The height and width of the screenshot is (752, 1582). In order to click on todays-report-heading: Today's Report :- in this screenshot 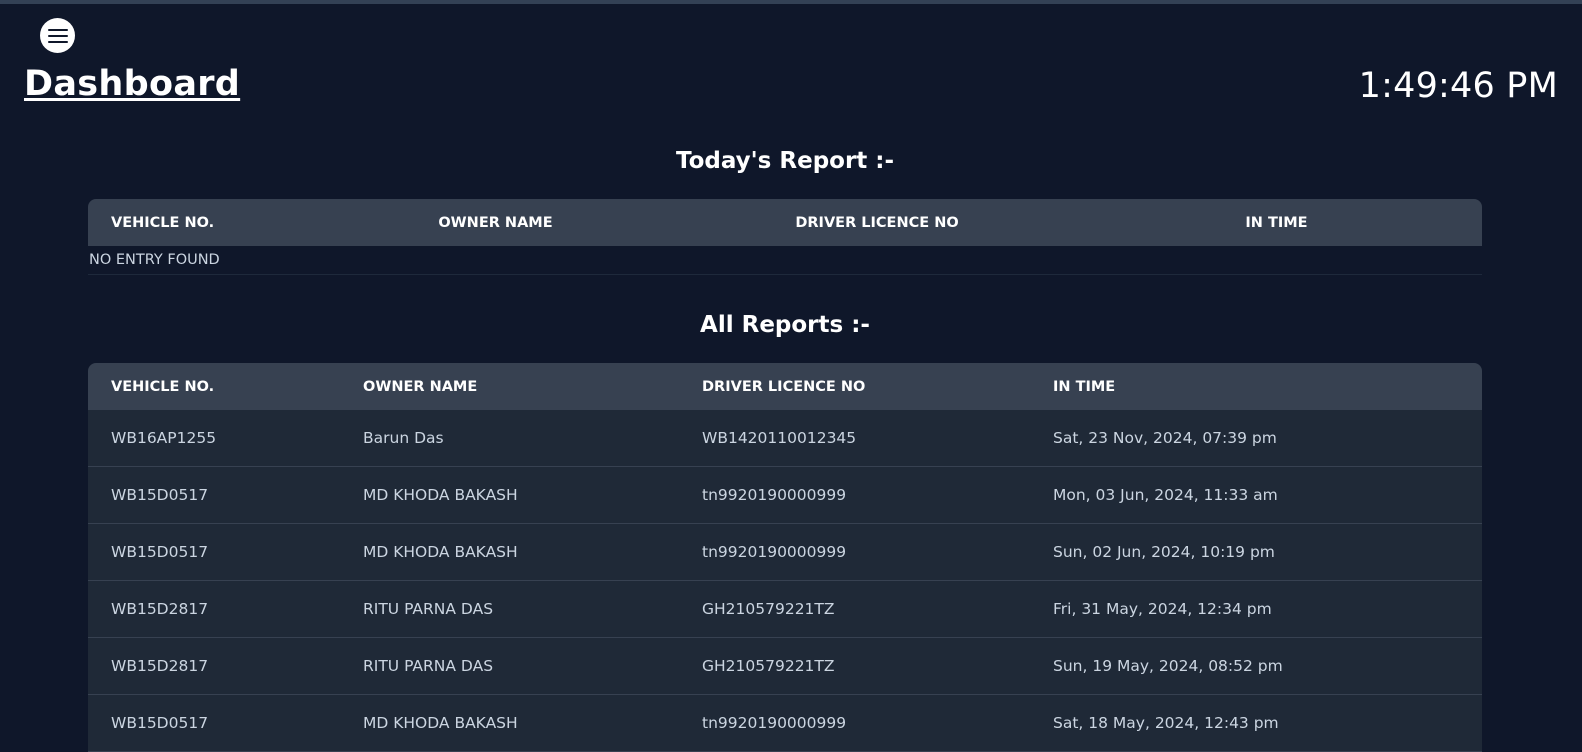, I will do `click(785, 161)`.